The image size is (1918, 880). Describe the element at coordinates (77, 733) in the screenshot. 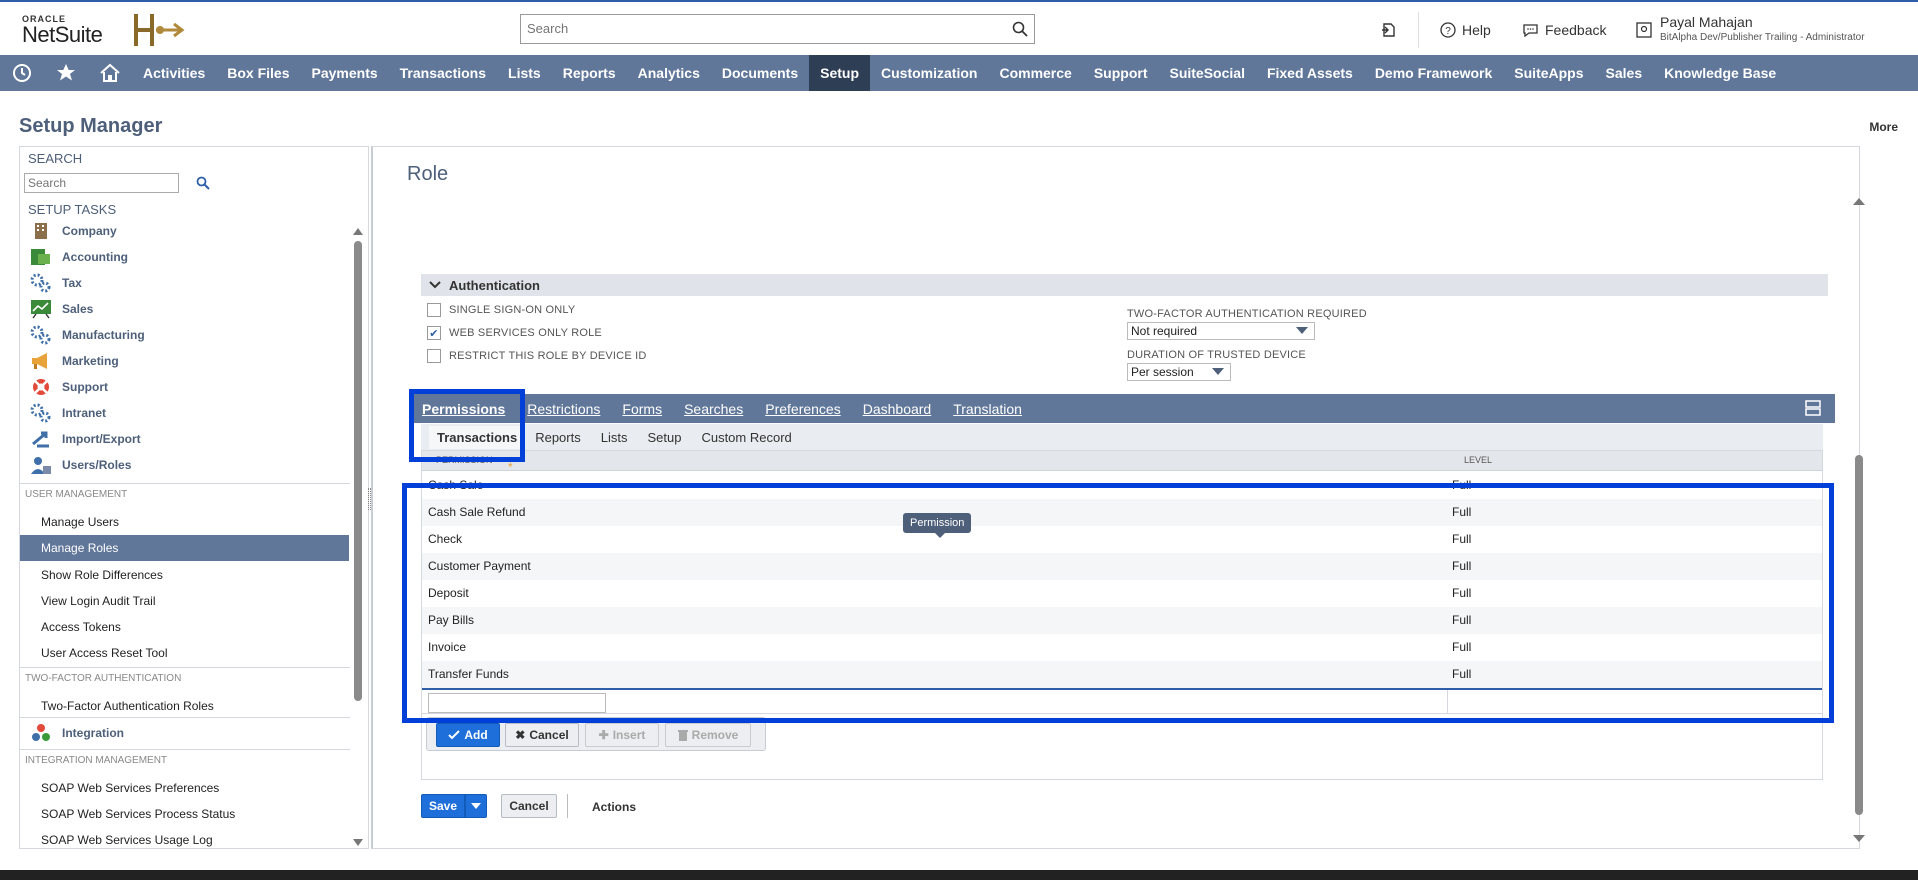

I see `task-integration: Integration` at that location.